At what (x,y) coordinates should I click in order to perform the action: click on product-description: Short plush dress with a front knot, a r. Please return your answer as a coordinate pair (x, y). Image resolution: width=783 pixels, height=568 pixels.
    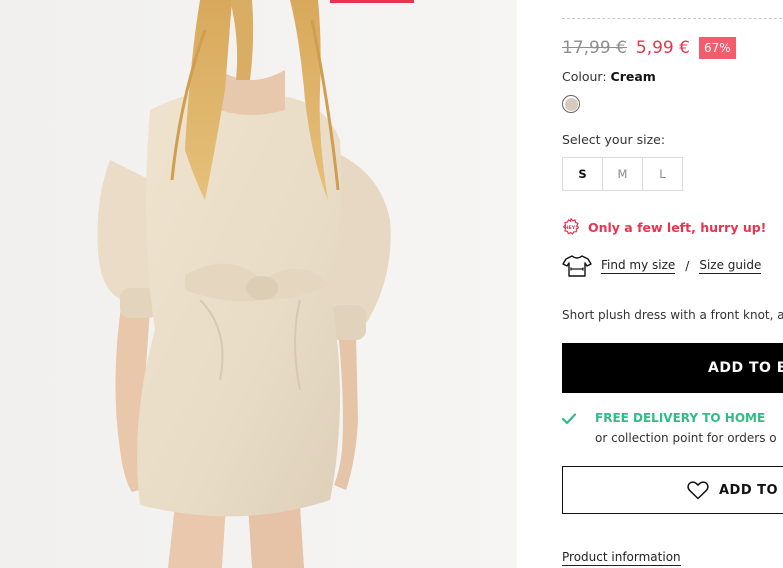
    Looking at the image, I should click on (672, 315).